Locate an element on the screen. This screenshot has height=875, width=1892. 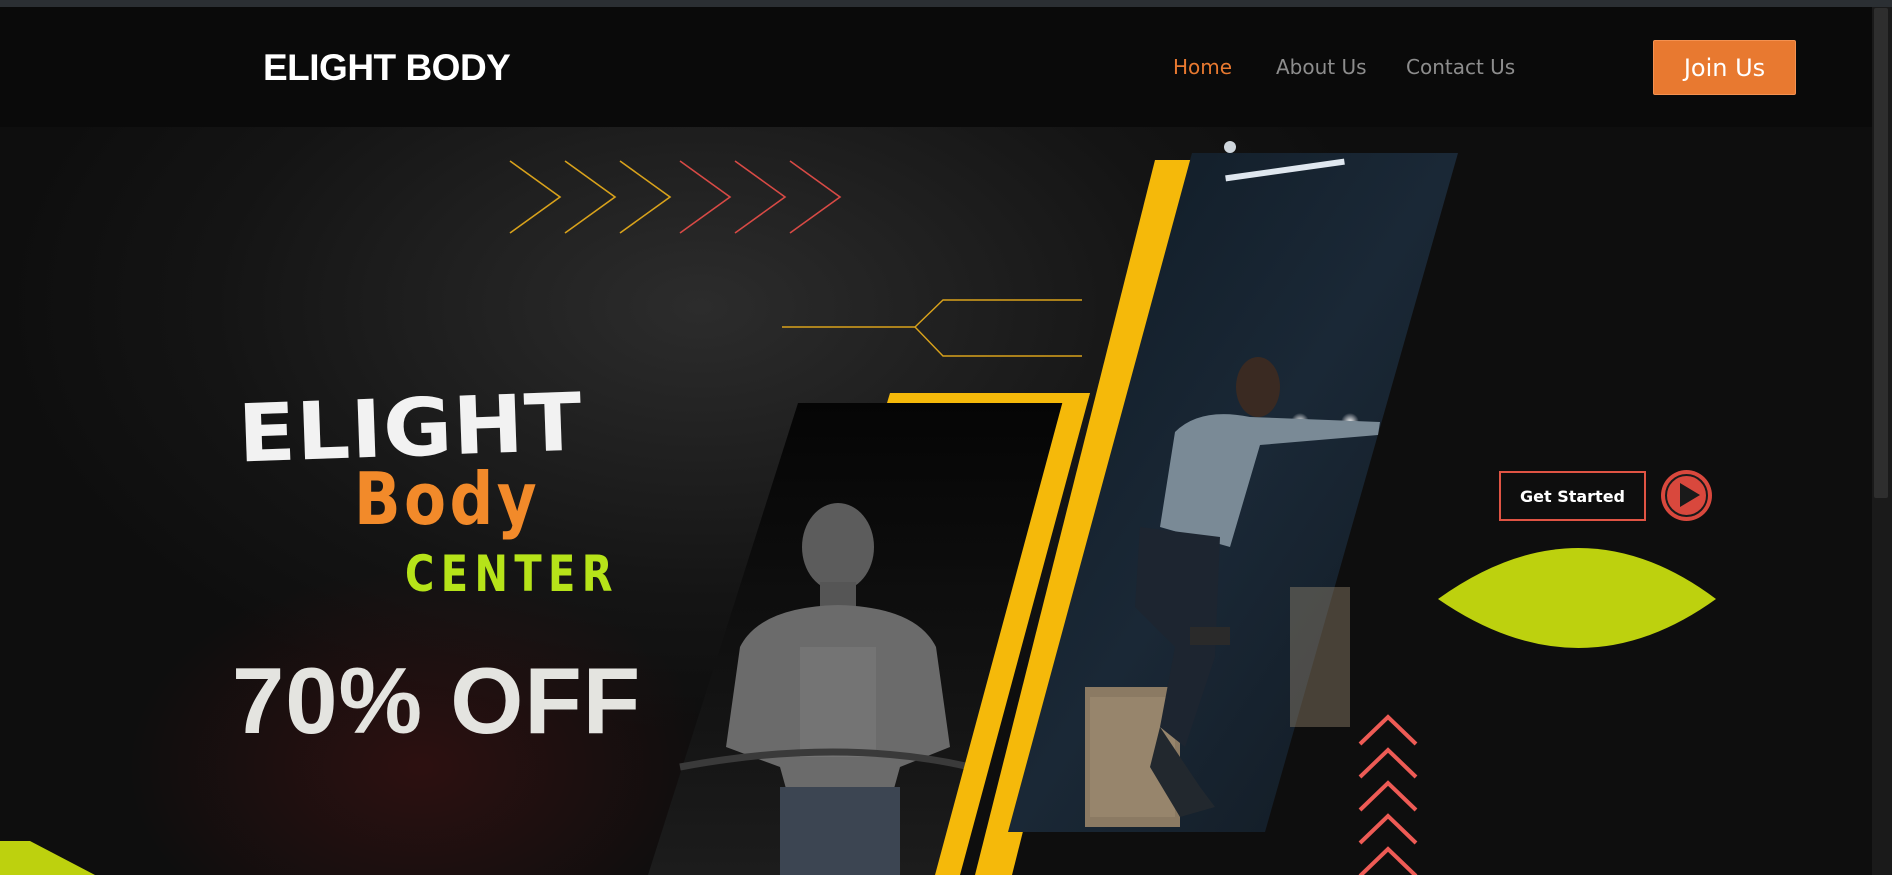
nav-about-us: About Us is located at coordinates (1321, 67).